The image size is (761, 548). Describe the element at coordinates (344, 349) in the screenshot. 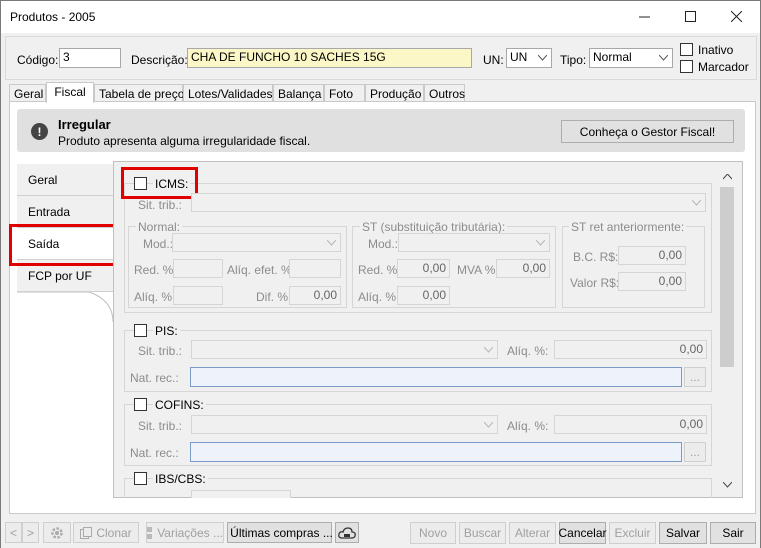

I see `pis-sit-trib-select` at that location.